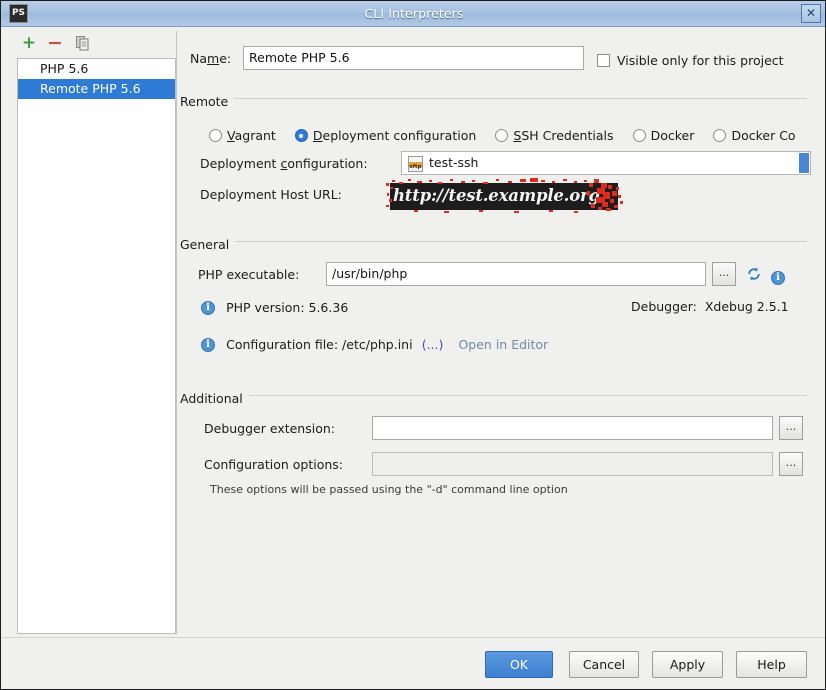  Describe the element at coordinates (415, 164) in the screenshot. I see `sftp-file-icon: sftp` at that location.